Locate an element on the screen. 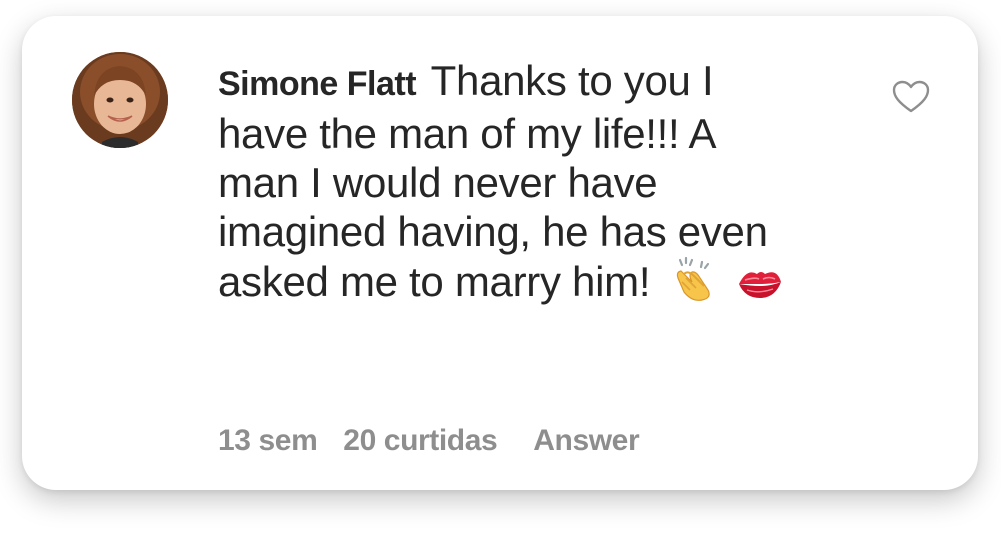 The height and width of the screenshot is (538, 1001). comment-meta: 13 sem 20 curtidas Answer is located at coordinates (437, 441).